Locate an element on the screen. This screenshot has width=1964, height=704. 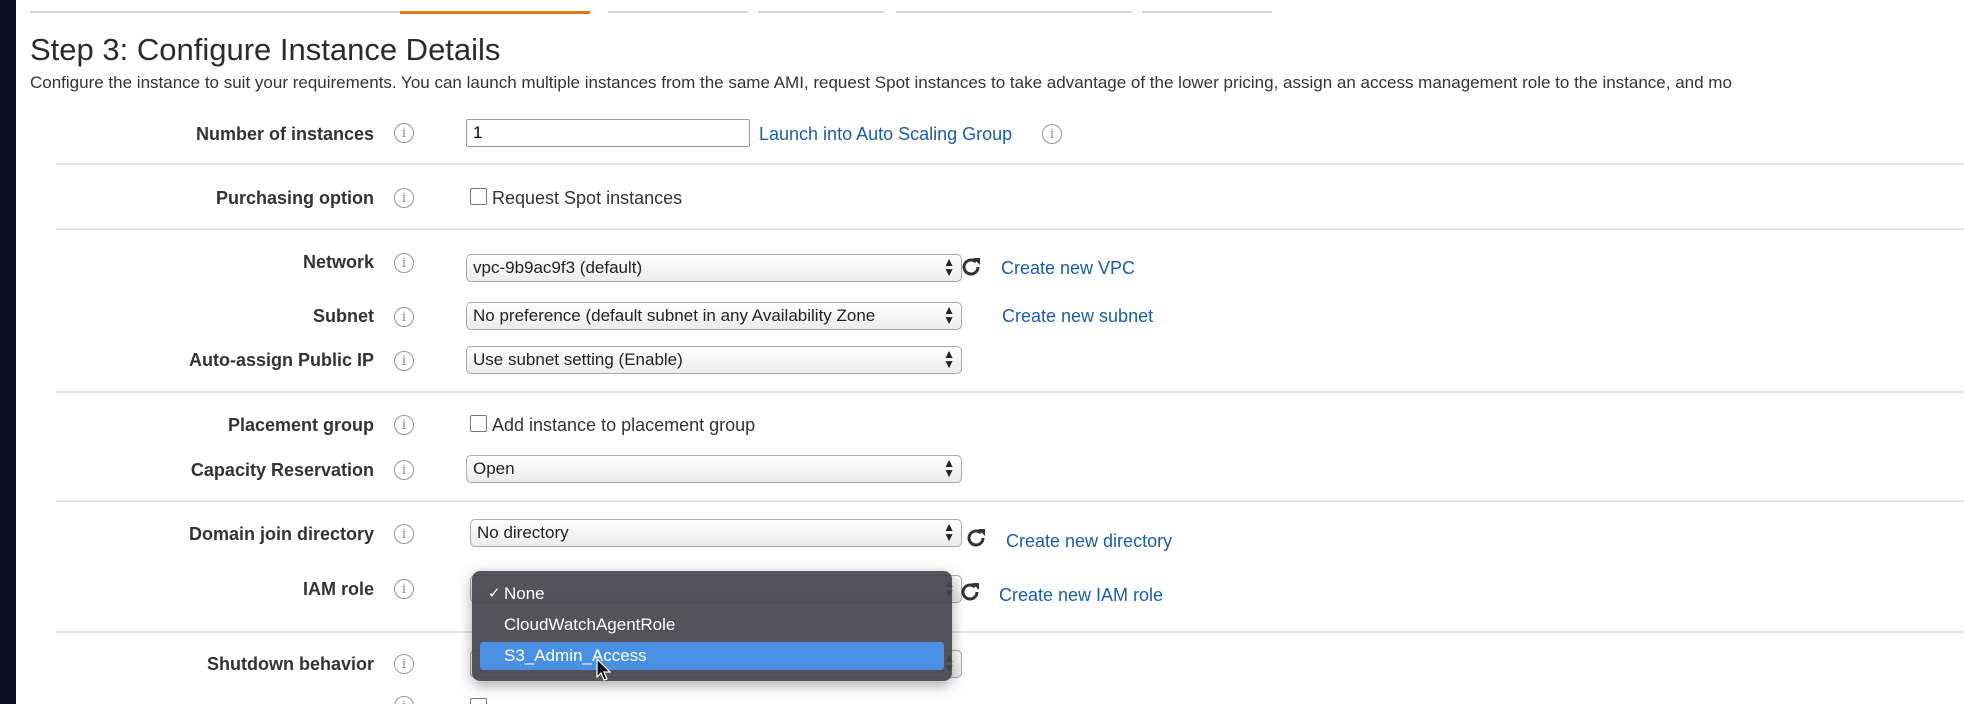
capacity-select-value: Open is located at coordinates (494, 468).